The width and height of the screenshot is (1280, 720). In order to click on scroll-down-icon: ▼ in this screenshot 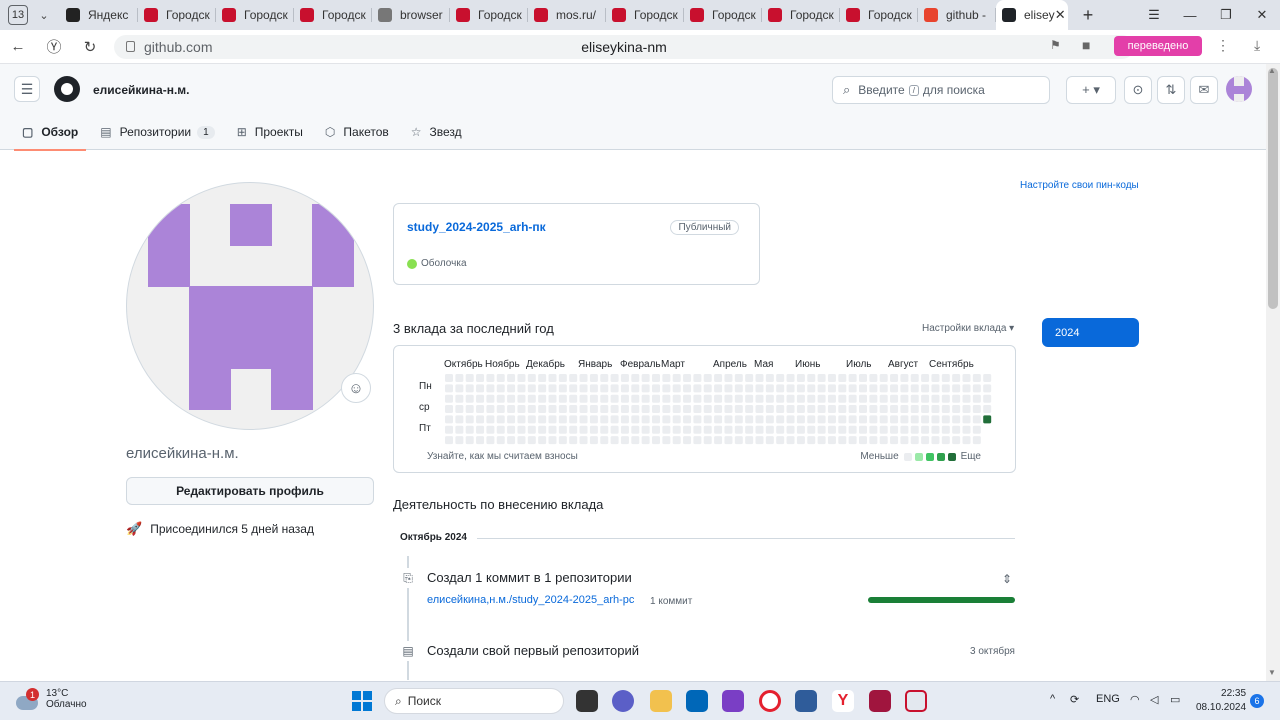, I will do `click(1272, 672)`.